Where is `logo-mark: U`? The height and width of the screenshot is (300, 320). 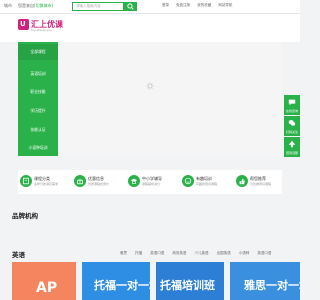 logo-mark: U is located at coordinates (23, 24).